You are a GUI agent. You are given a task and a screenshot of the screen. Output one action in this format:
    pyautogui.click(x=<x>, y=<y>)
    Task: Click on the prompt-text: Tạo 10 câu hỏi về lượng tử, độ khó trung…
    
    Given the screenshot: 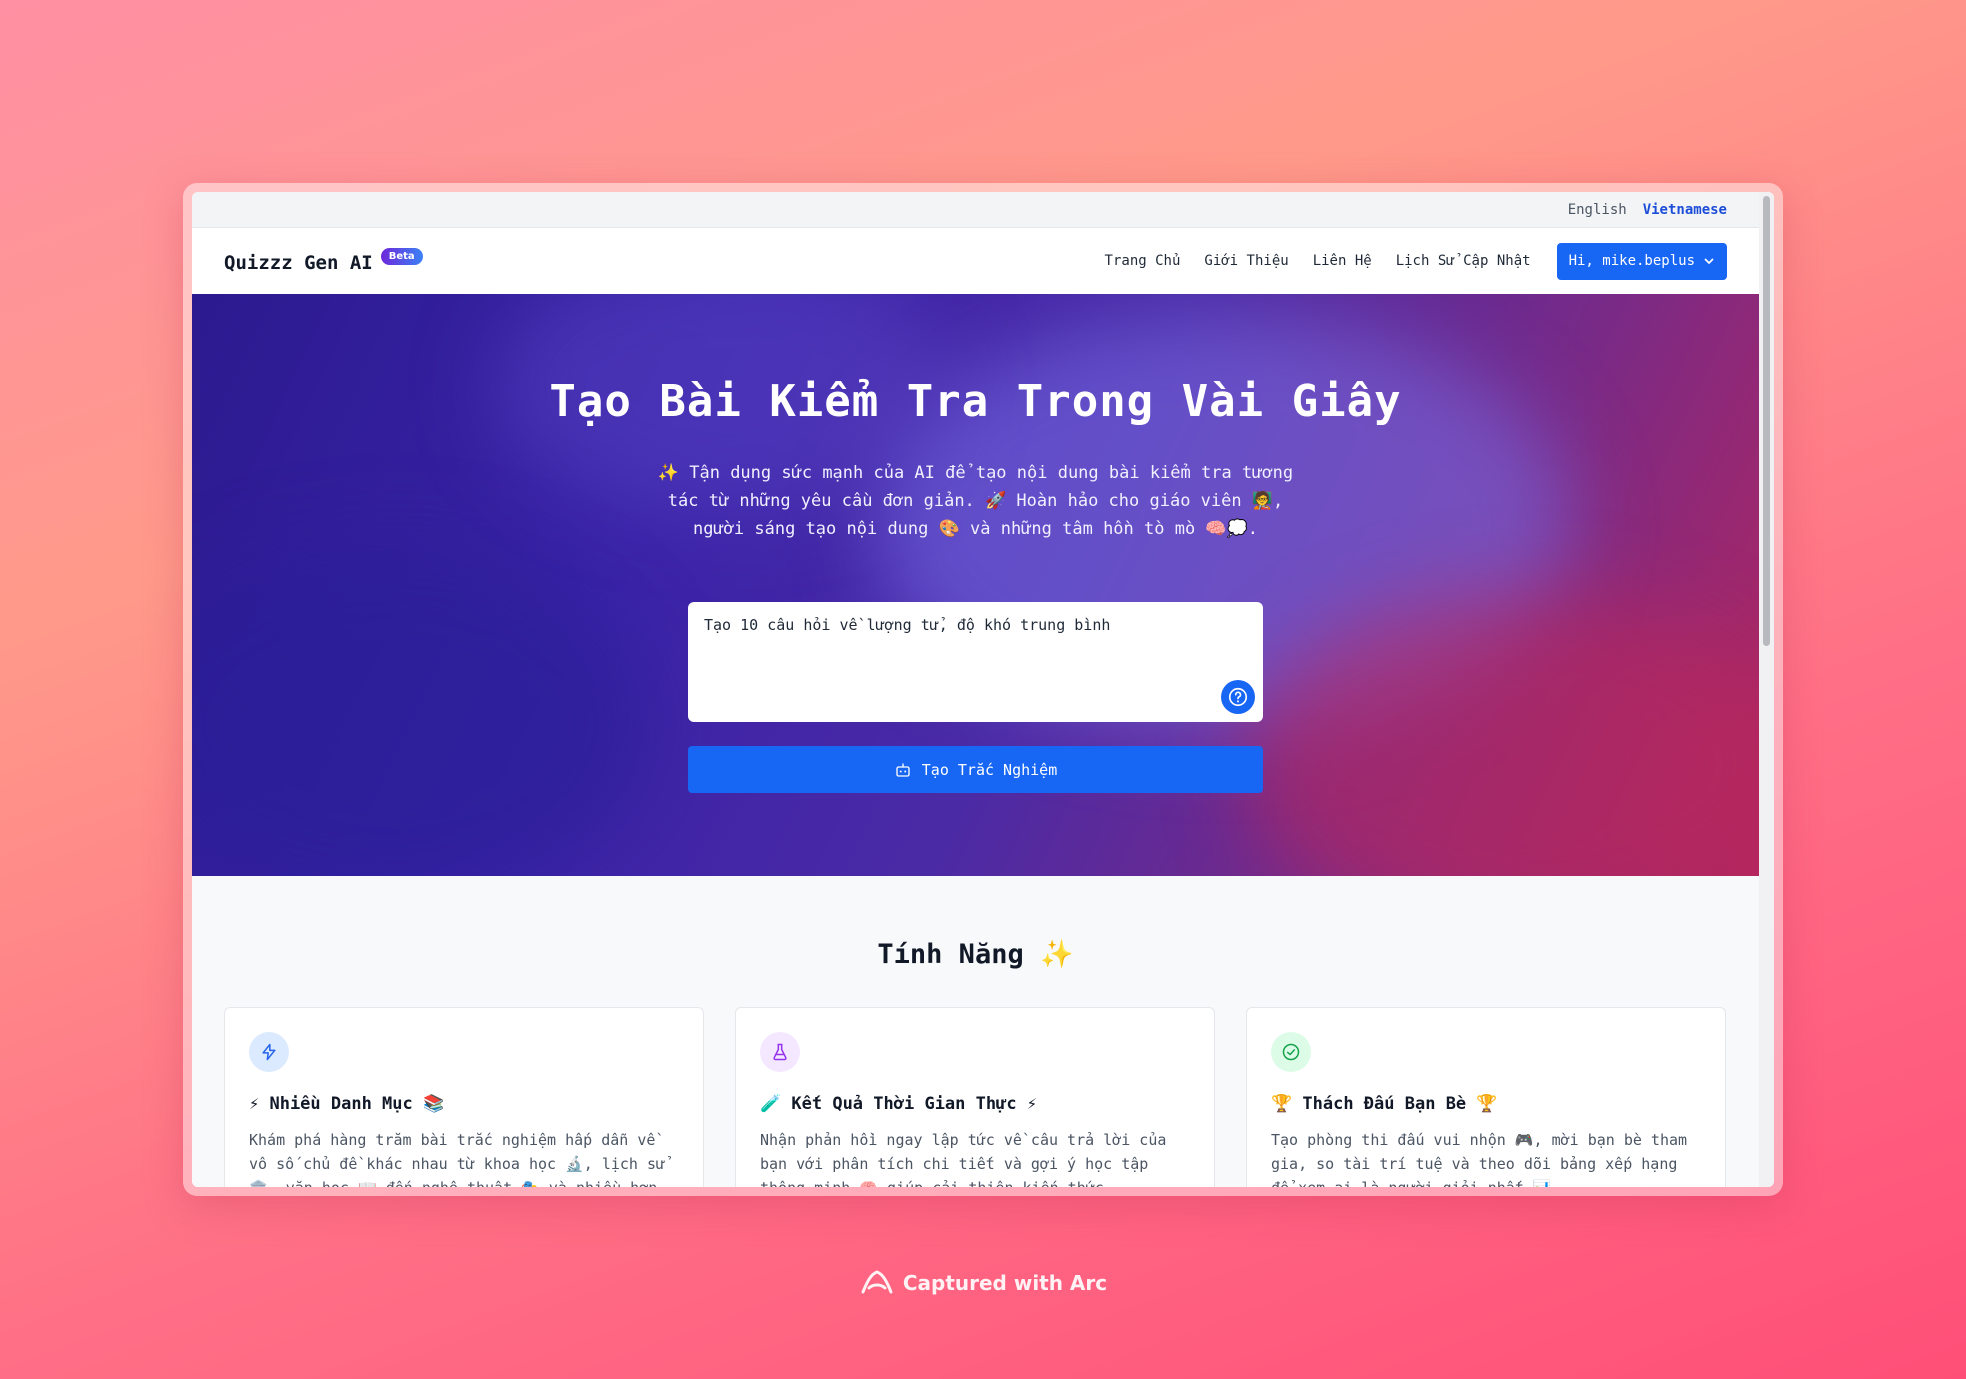 What is the action you would take?
    pyautogui.click(x=907, y=625)
    